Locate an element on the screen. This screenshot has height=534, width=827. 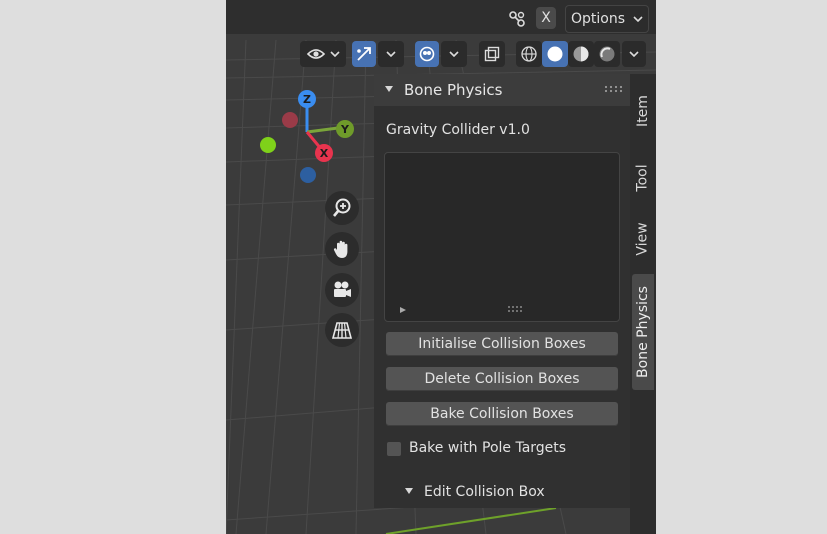
shading-solid-button is located at coordinates (555, 54).